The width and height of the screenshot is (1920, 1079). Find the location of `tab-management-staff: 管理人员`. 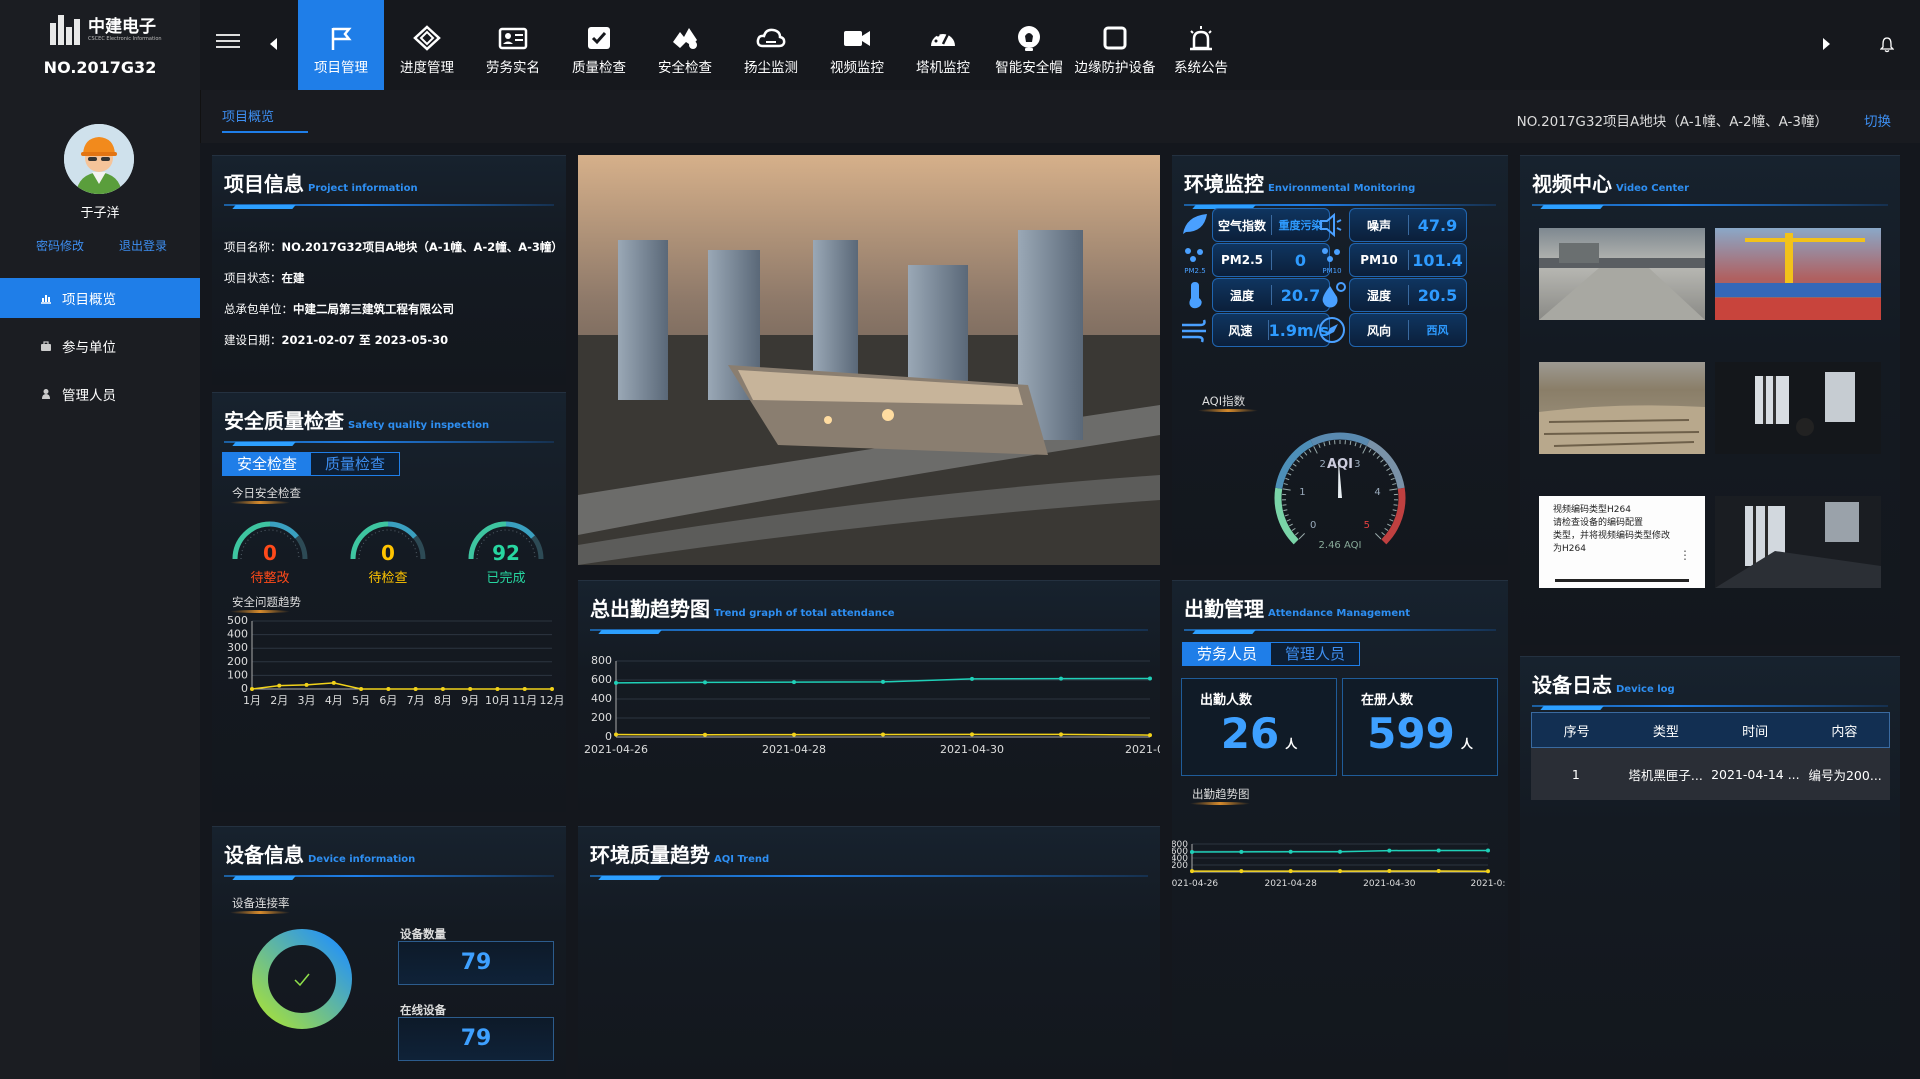

tab-management-staff: 管理人员 is located at coordinates (1315, 654).